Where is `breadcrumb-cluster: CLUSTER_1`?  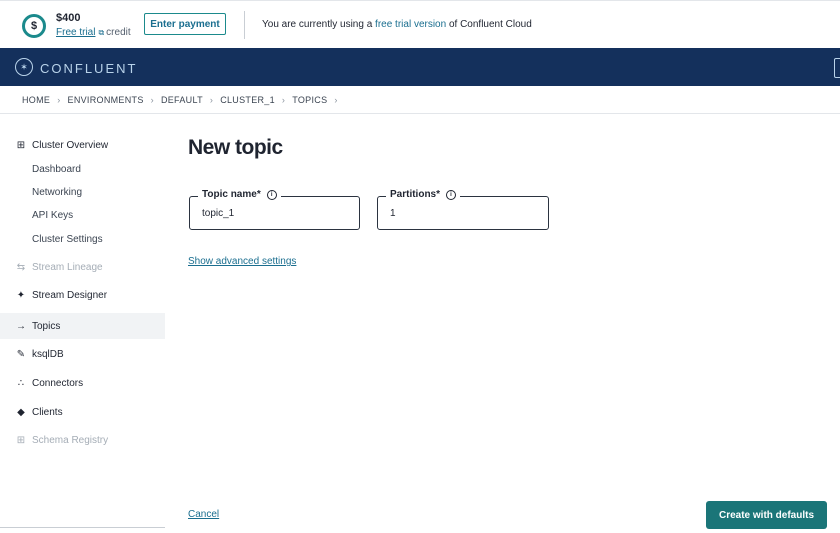 breadcrumb-cluster: CLUSTER_1 is located at coordinates (247, 100).